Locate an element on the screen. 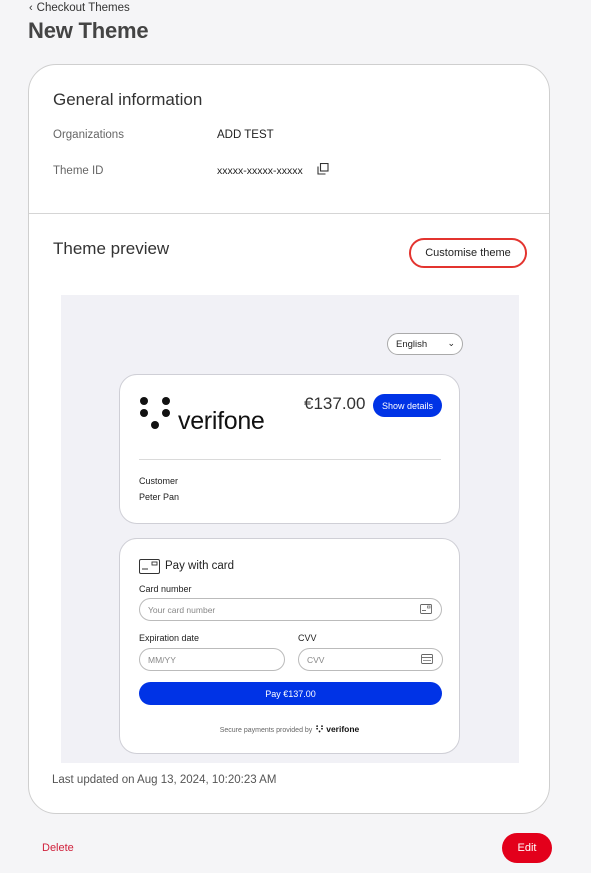 The width and height of the screenshot is (591, 873). summary-divider is located at coordinates (290, 459).